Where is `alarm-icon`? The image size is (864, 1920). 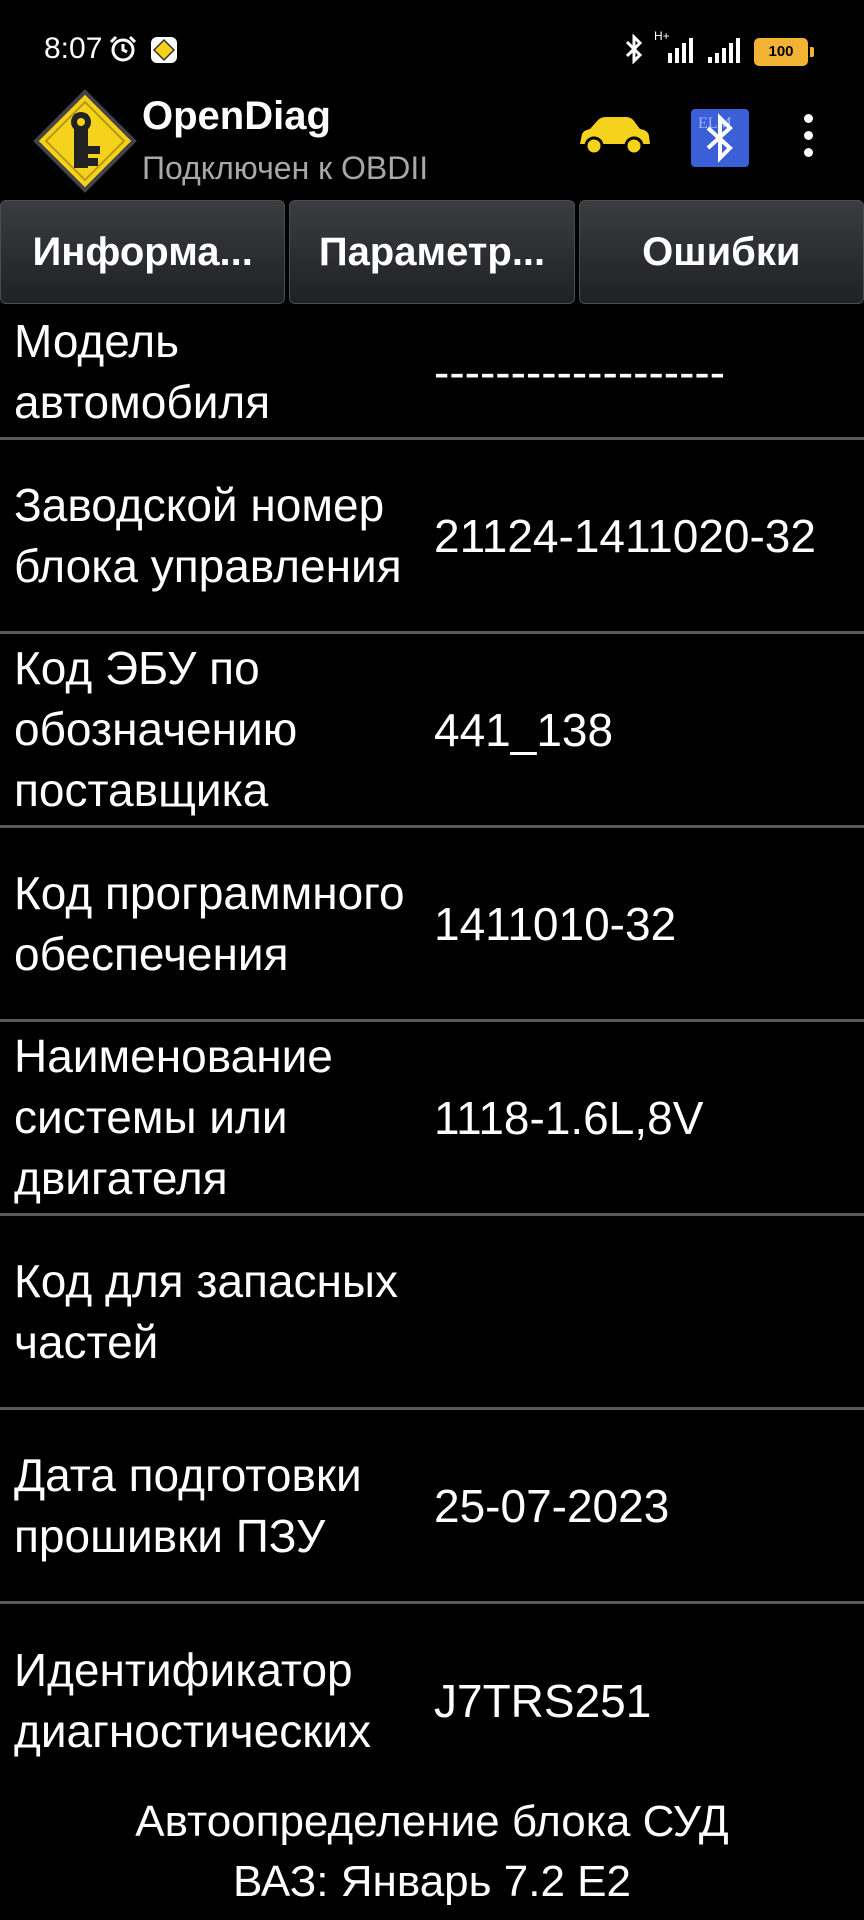
alarm-icon is located at coordinates (123, 51).